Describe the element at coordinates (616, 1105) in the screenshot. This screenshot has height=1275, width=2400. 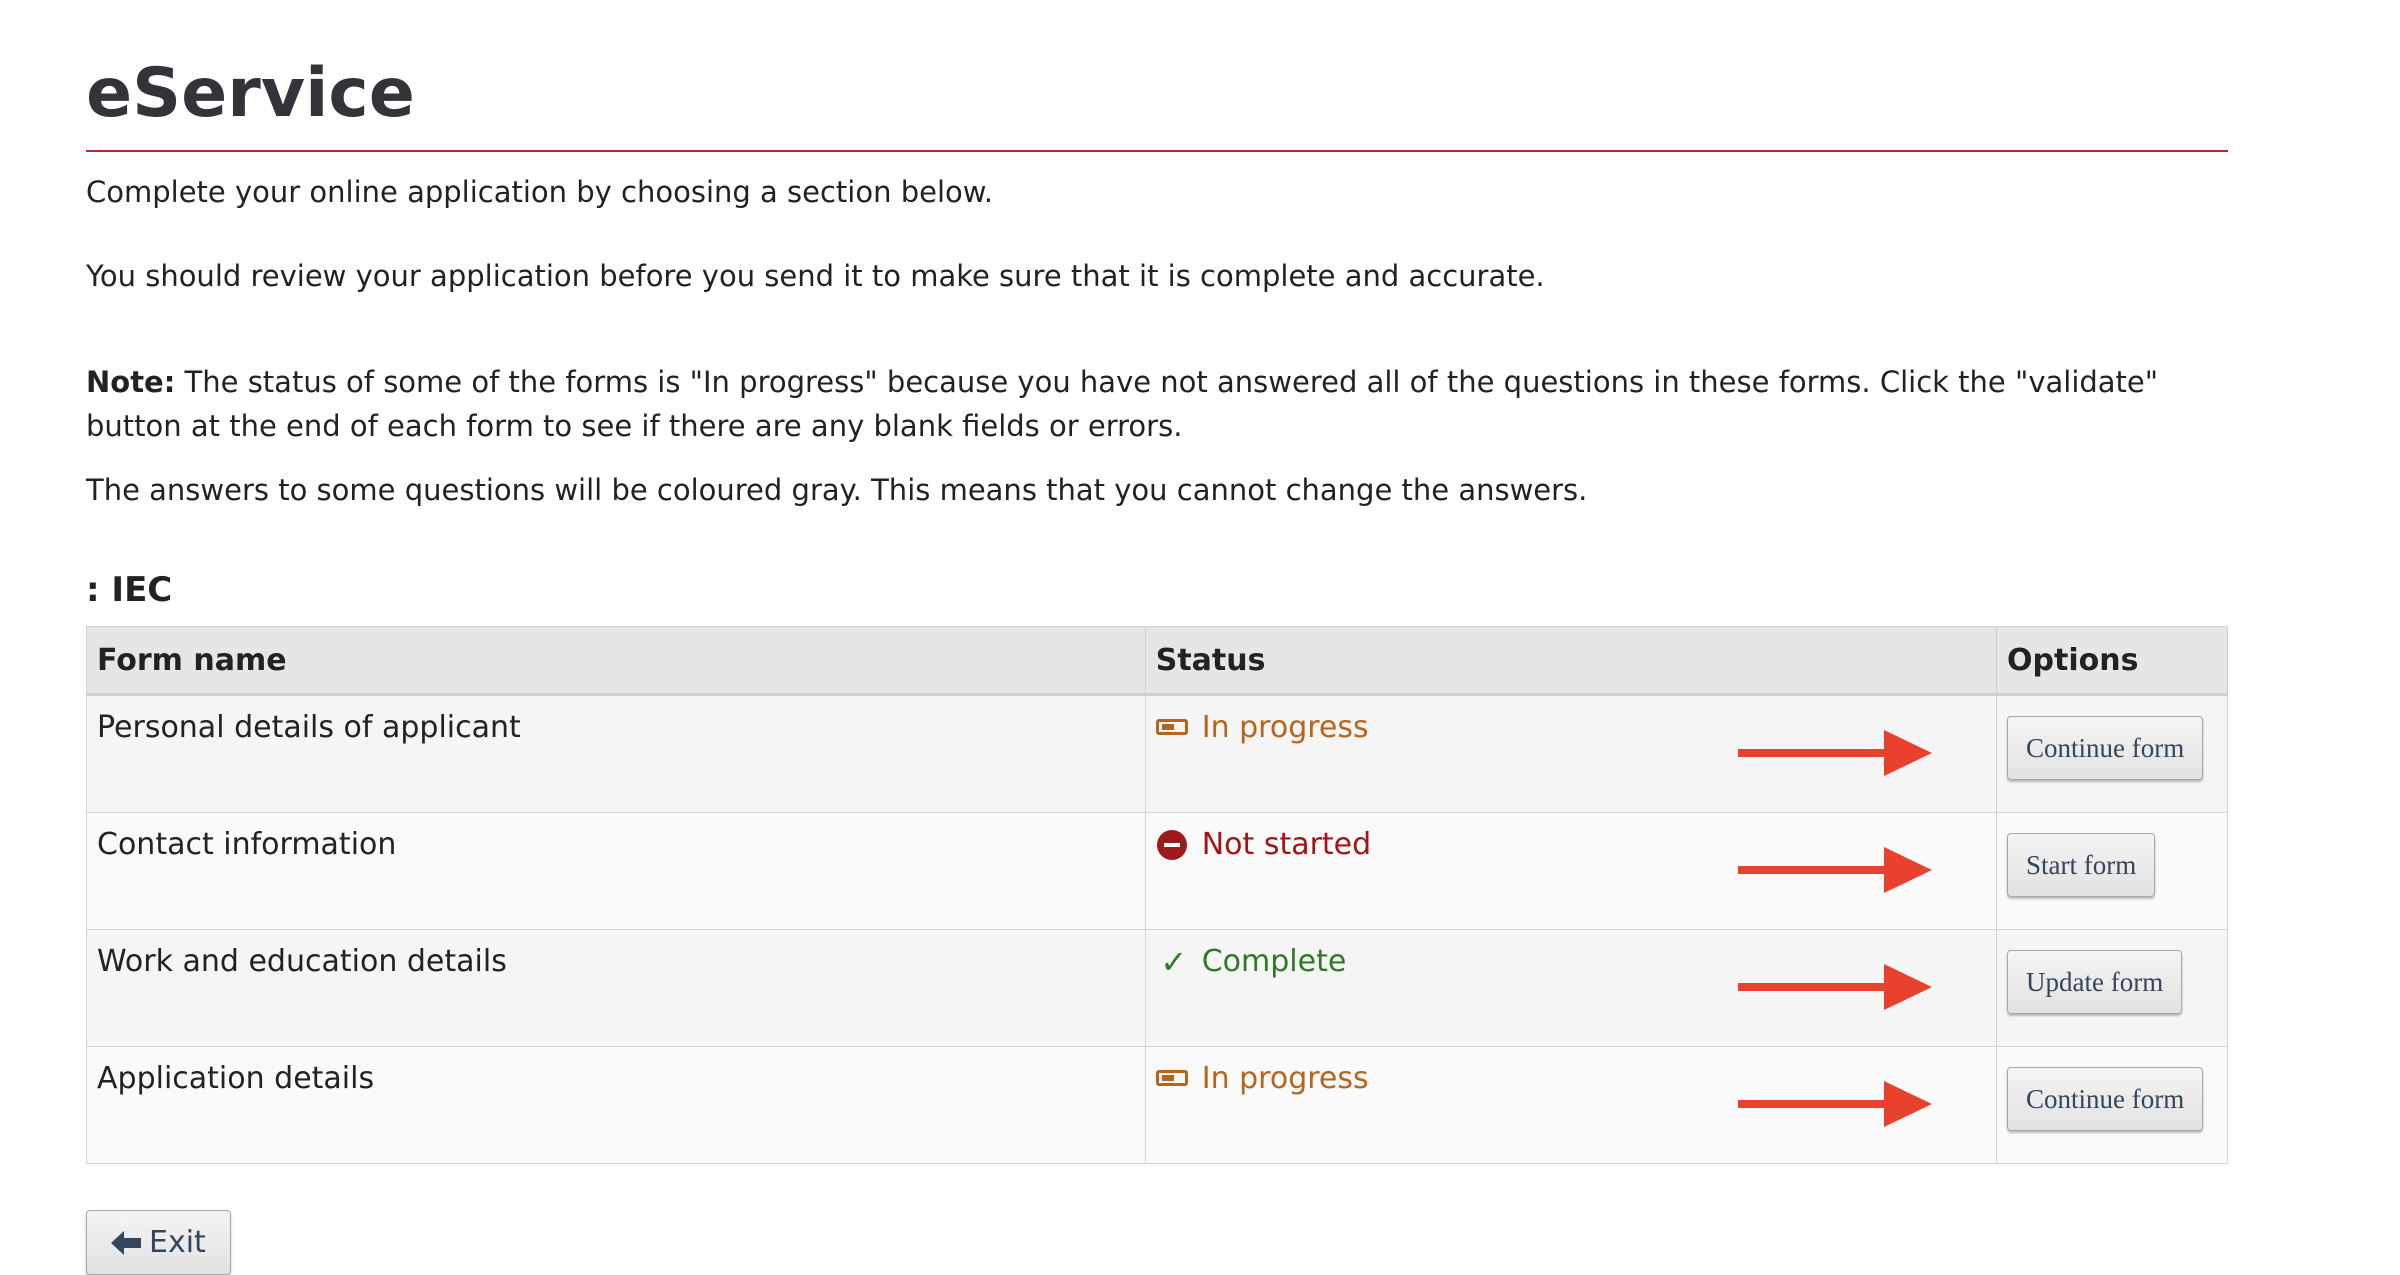
I see `form-name-cell: Application details` at that location.